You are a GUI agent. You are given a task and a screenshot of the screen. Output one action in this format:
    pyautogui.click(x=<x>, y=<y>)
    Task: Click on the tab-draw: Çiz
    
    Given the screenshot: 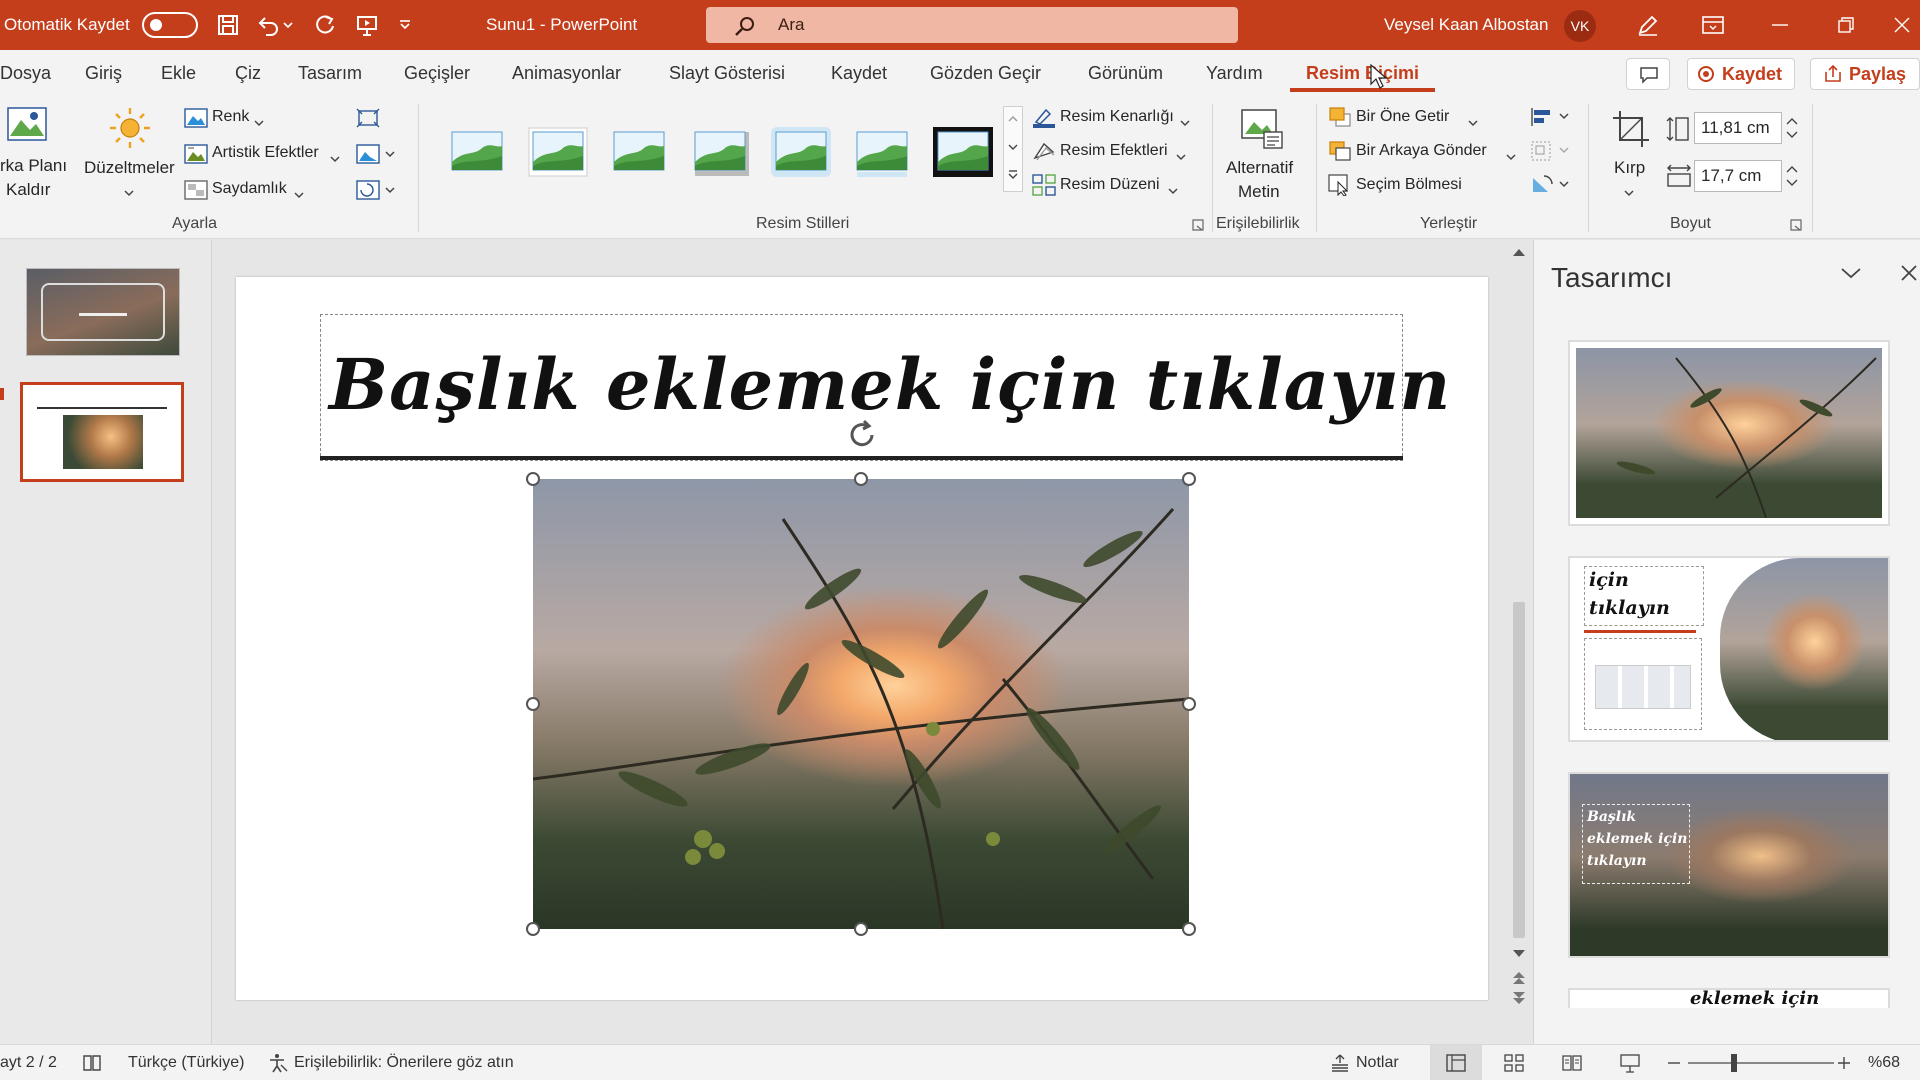 What is the action you would take?
    pyautogui.click(x=248, y=73)
    